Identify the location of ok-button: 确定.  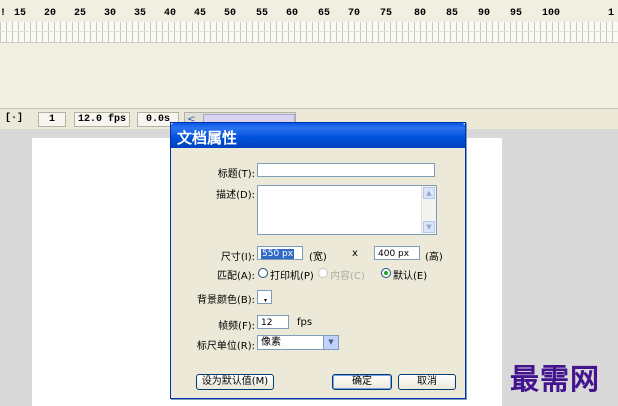
(362, 382).